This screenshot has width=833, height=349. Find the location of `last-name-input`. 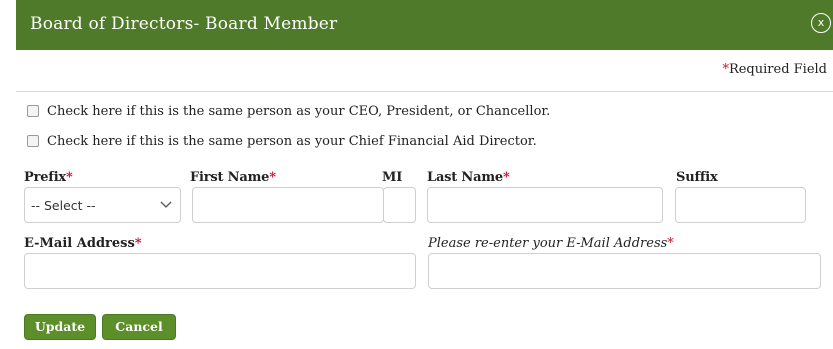

last-name-input is located at coordinates (545, 205).